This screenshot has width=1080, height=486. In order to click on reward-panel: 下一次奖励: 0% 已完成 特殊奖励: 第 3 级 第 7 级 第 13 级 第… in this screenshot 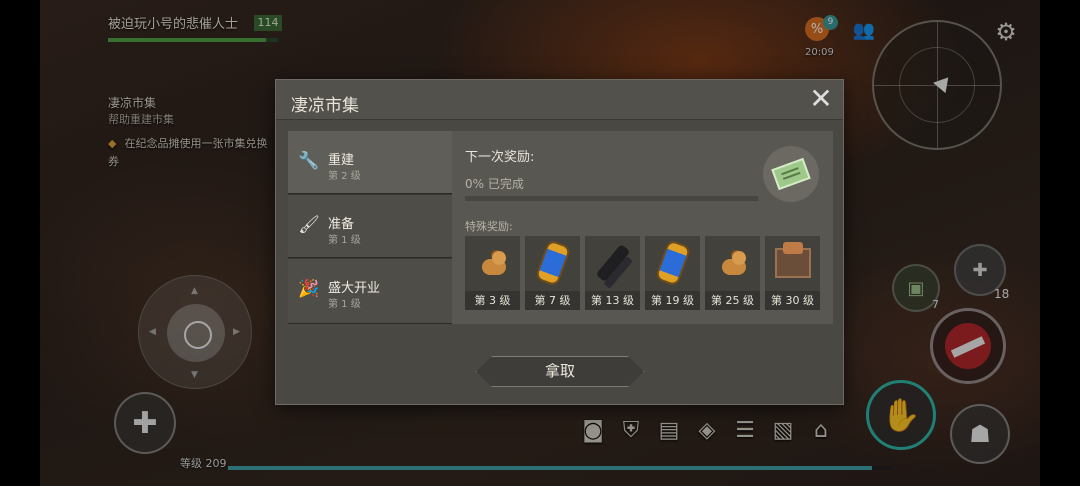, I will do `click(642, 227)`.